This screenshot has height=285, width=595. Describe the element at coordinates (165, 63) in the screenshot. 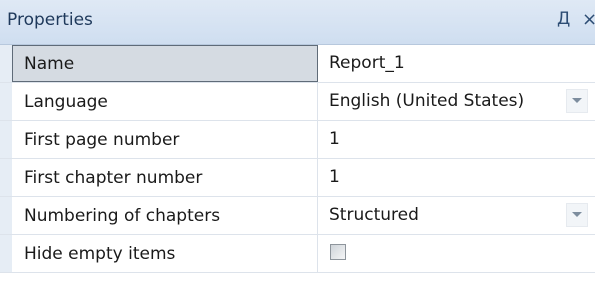

I see `property-name: Name` at that location.